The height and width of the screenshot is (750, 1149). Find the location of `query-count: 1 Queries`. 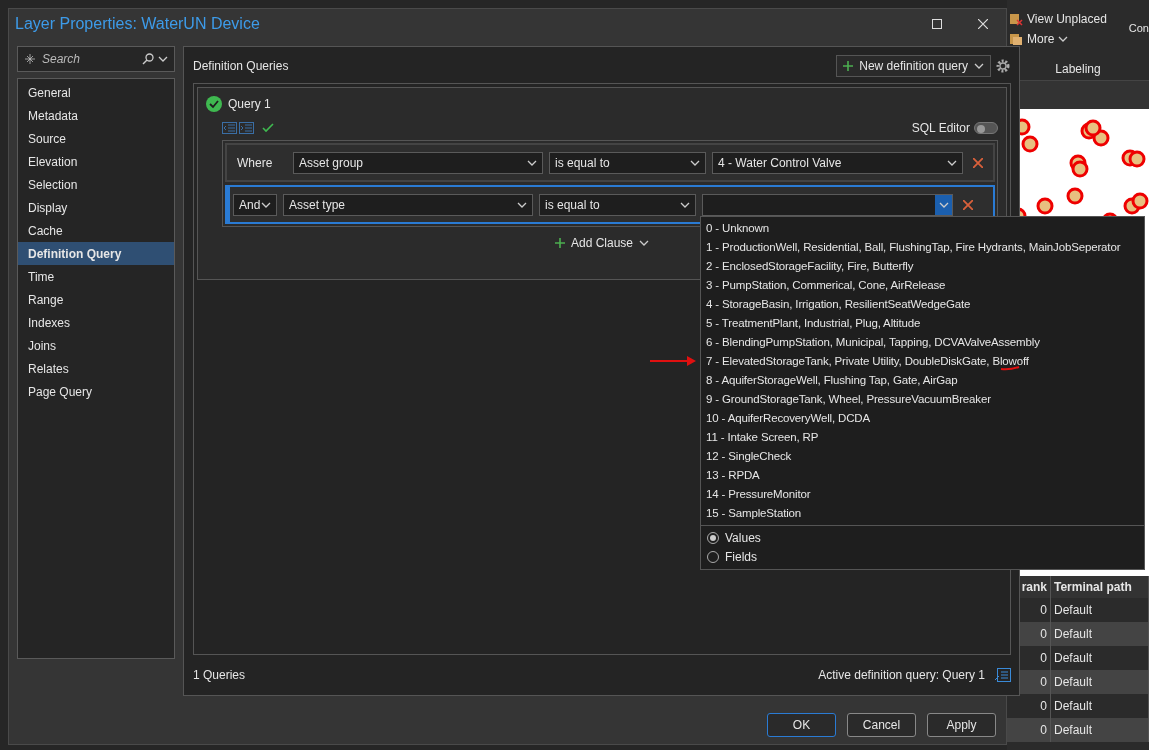

query-count: 1 Queries is located at coordinates (219, 675).